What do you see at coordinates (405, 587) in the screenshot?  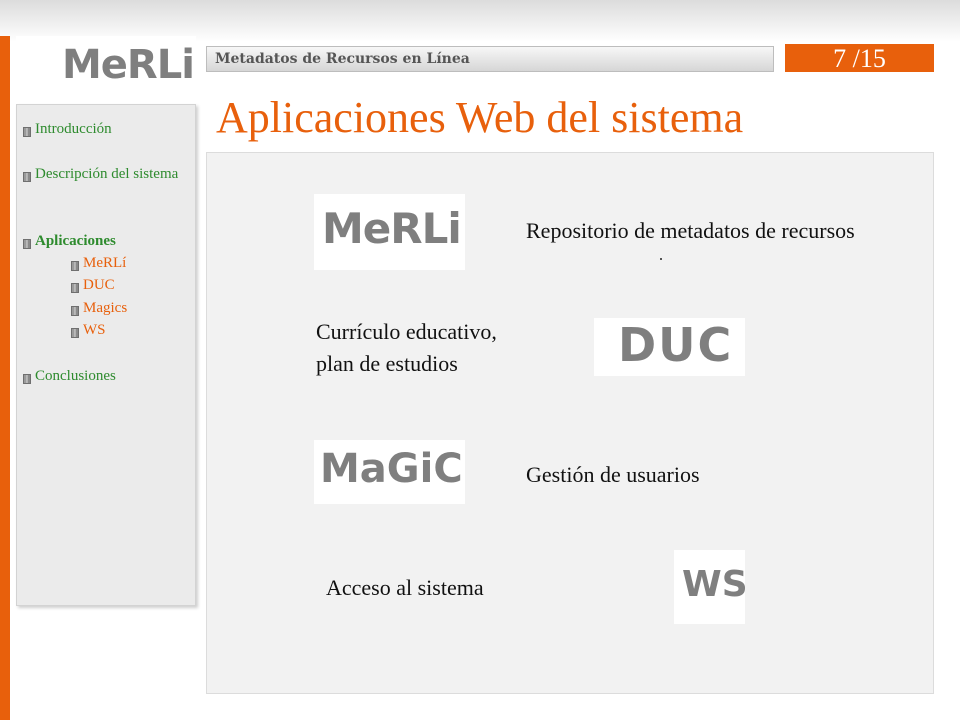 I see `ws-description: Acceso al sistema` at bounding box center [405, 587].